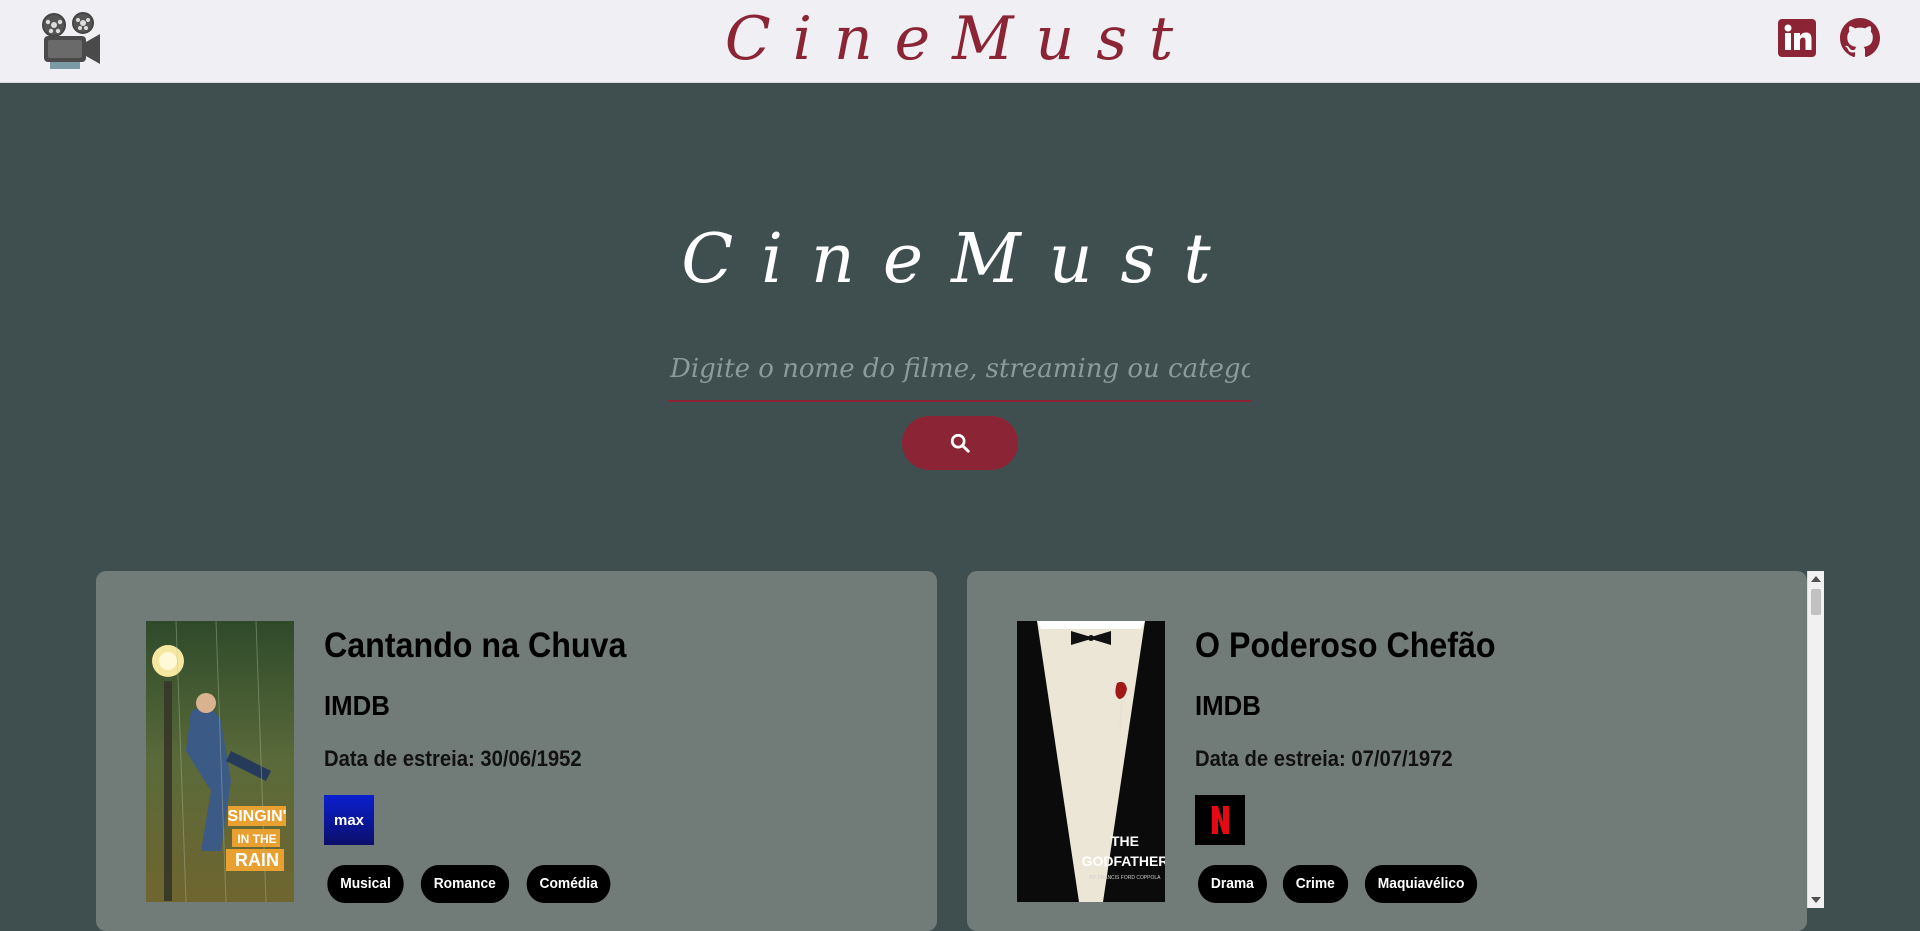 The height and width of the screenshot is (931, 1920). Describe the element at coordinates (257, 860) in the screenshot. I see `svg-text: RAIN` at that location.